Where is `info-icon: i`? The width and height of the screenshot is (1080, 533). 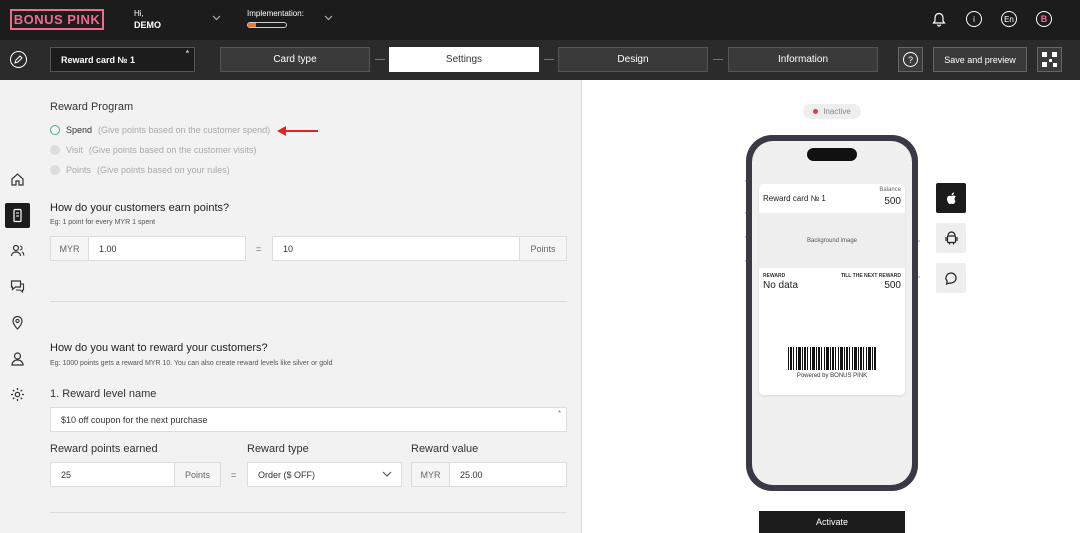
info-icon: i is located at coordinates (974, 19).